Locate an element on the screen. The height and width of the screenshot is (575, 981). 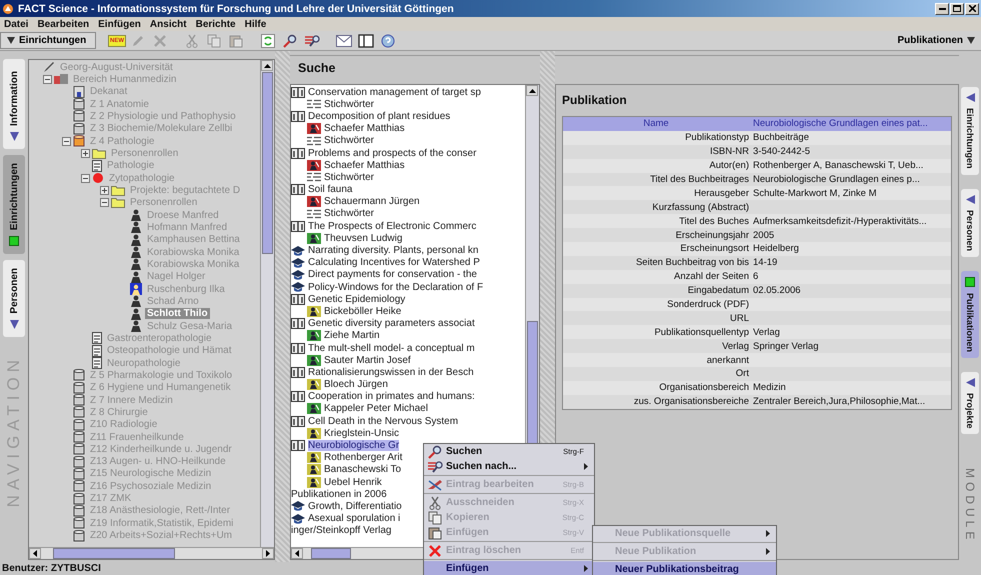
list-item: inger/Steinkopff Verlag is located at coordinates (341, 530).